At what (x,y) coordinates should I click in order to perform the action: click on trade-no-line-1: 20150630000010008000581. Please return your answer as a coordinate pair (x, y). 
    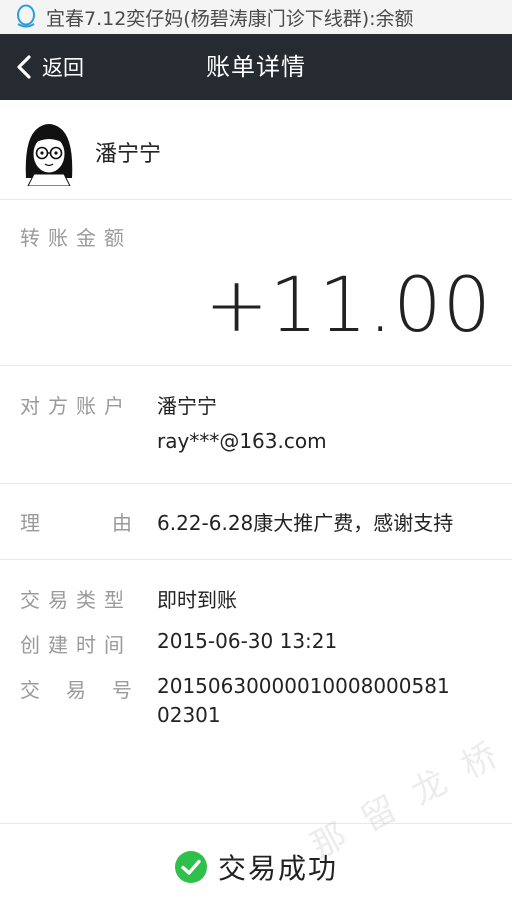
    Looking at the image, I should click on (303, 686).